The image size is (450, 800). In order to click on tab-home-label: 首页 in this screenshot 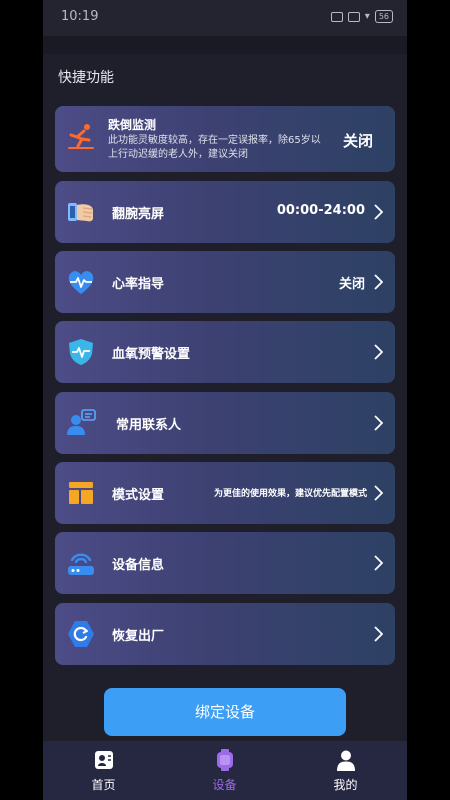, I will do `click(103, 785)`.